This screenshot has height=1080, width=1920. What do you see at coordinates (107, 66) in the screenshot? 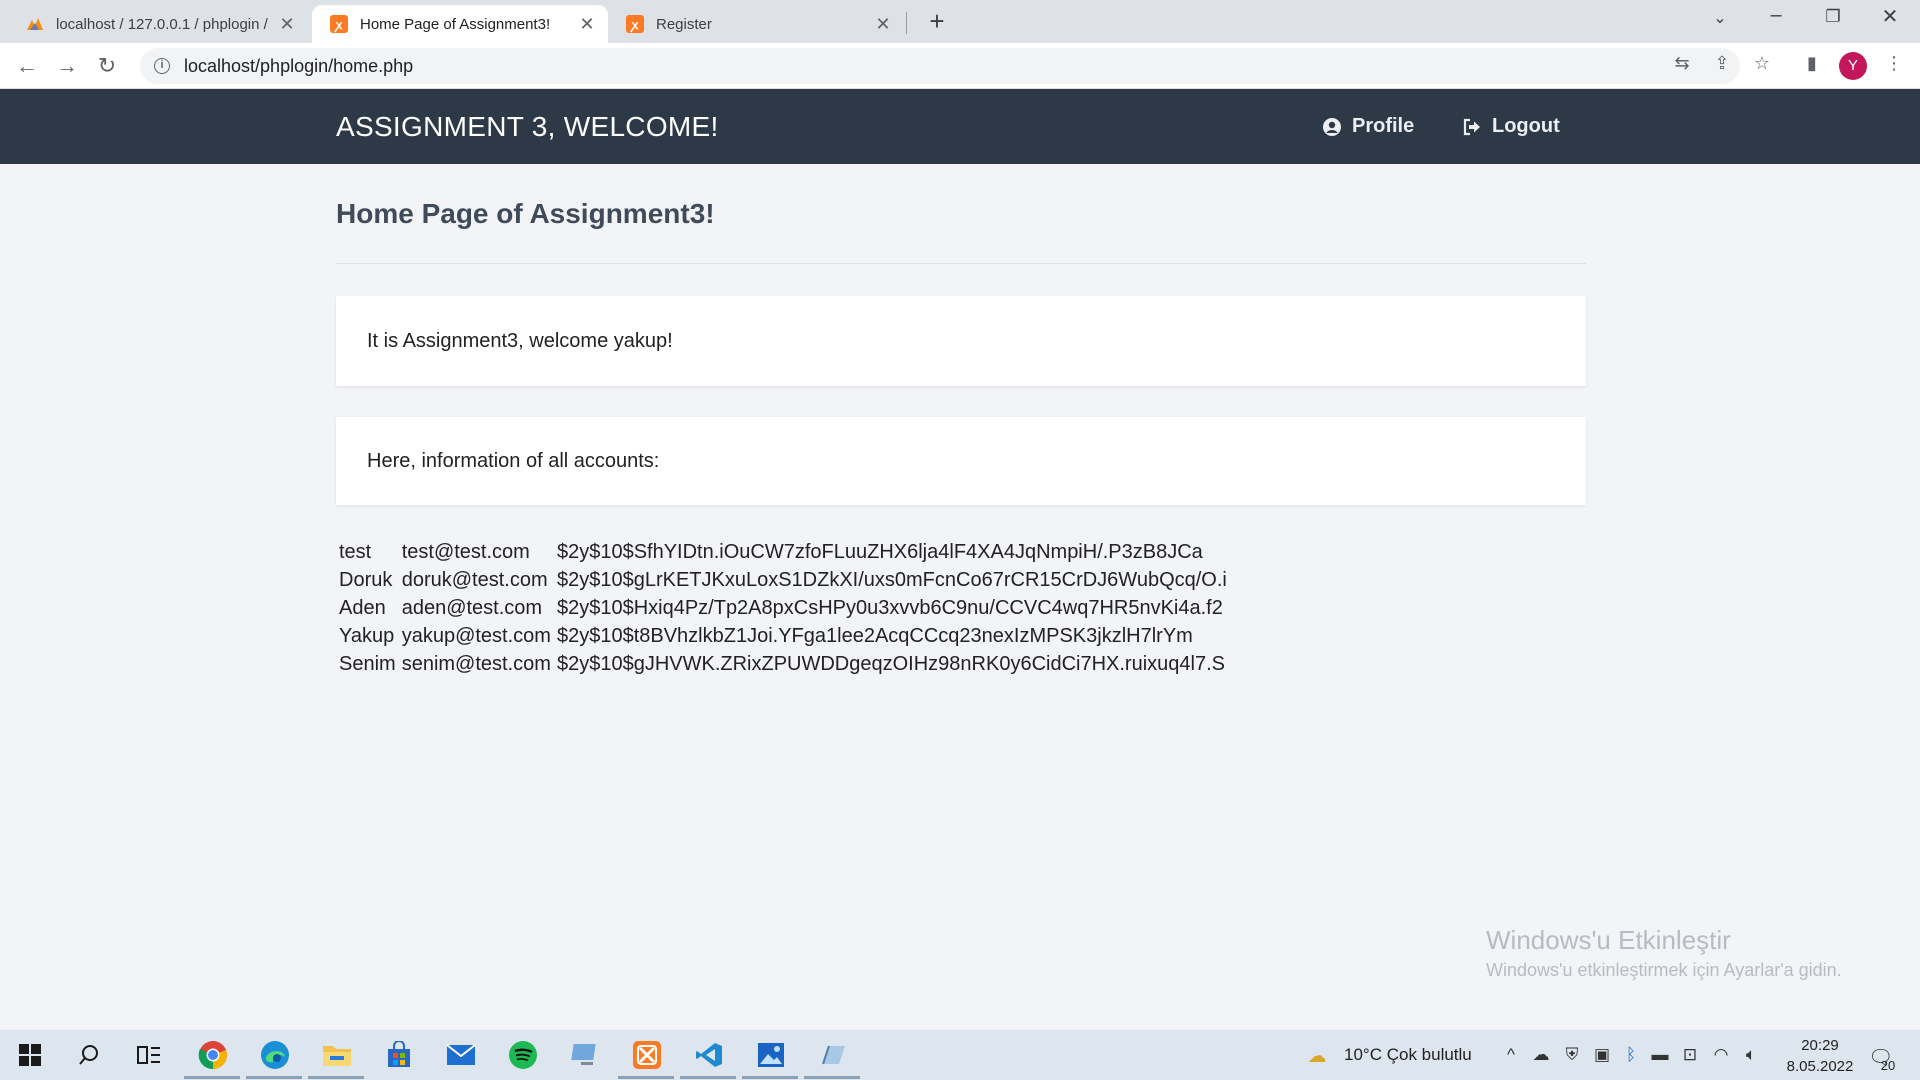
I see `reload-icon: ↻` at bounding box center [107, 66].